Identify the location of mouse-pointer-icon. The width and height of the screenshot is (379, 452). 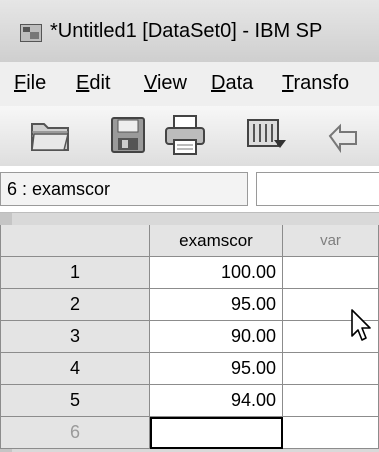
(361, 325).